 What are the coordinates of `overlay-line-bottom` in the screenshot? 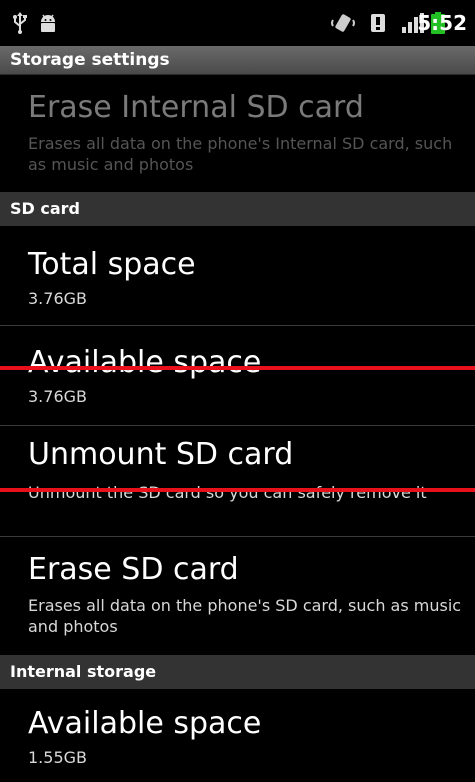 It's located at (237, 490).